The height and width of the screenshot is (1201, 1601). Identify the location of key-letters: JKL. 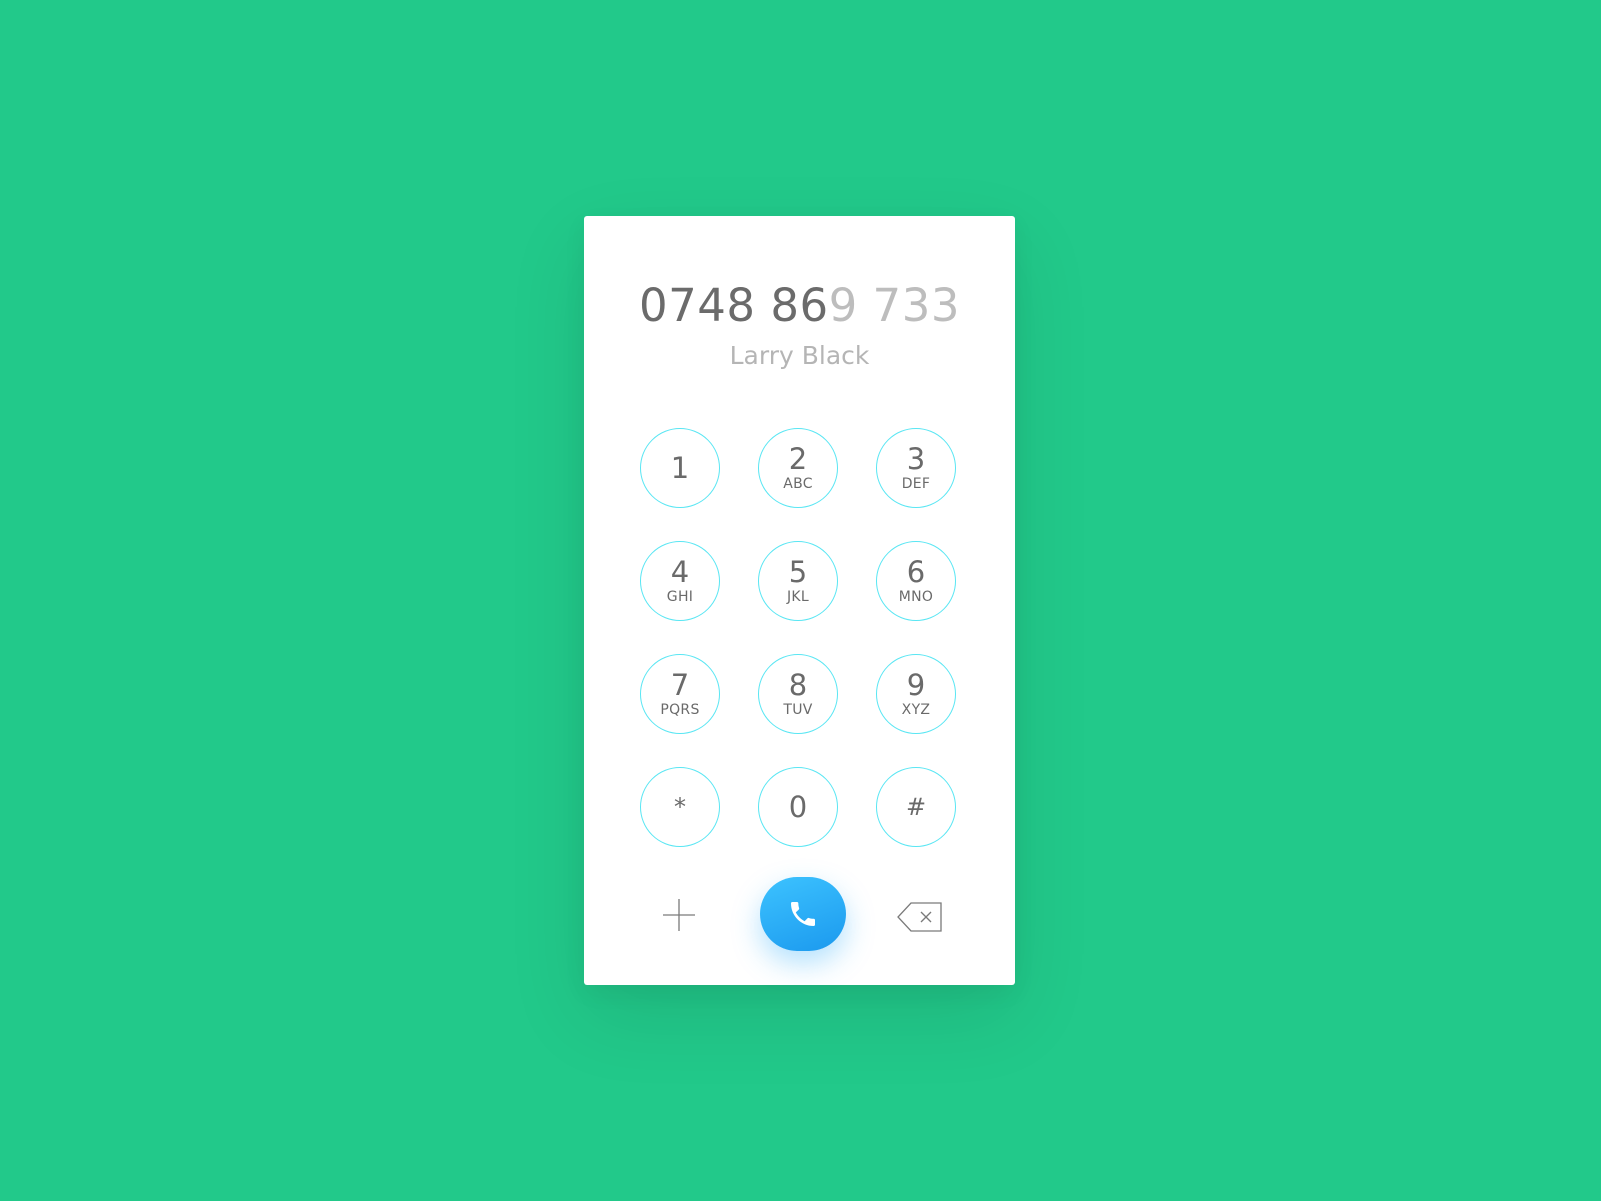
(797, 597).